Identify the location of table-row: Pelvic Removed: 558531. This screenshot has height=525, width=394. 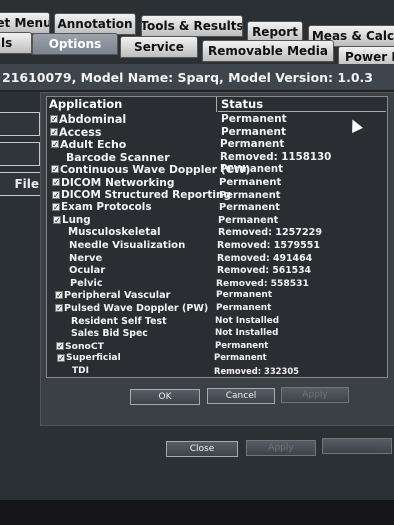
(217, 283).